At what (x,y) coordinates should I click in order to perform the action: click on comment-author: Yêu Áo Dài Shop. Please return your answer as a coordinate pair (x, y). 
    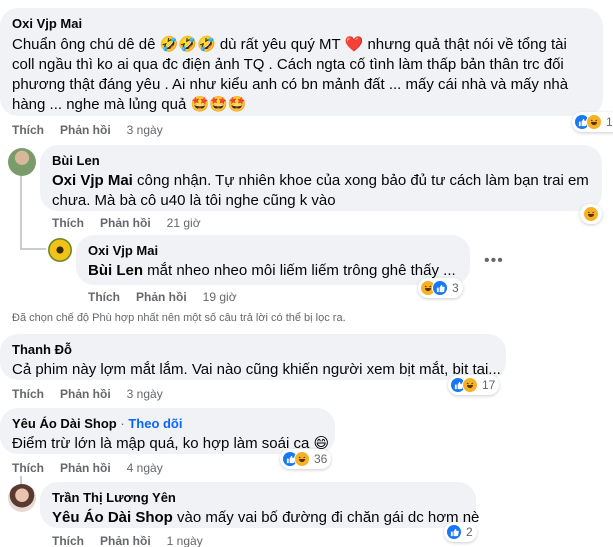
    Looking at the image, I should click on (64, 423).